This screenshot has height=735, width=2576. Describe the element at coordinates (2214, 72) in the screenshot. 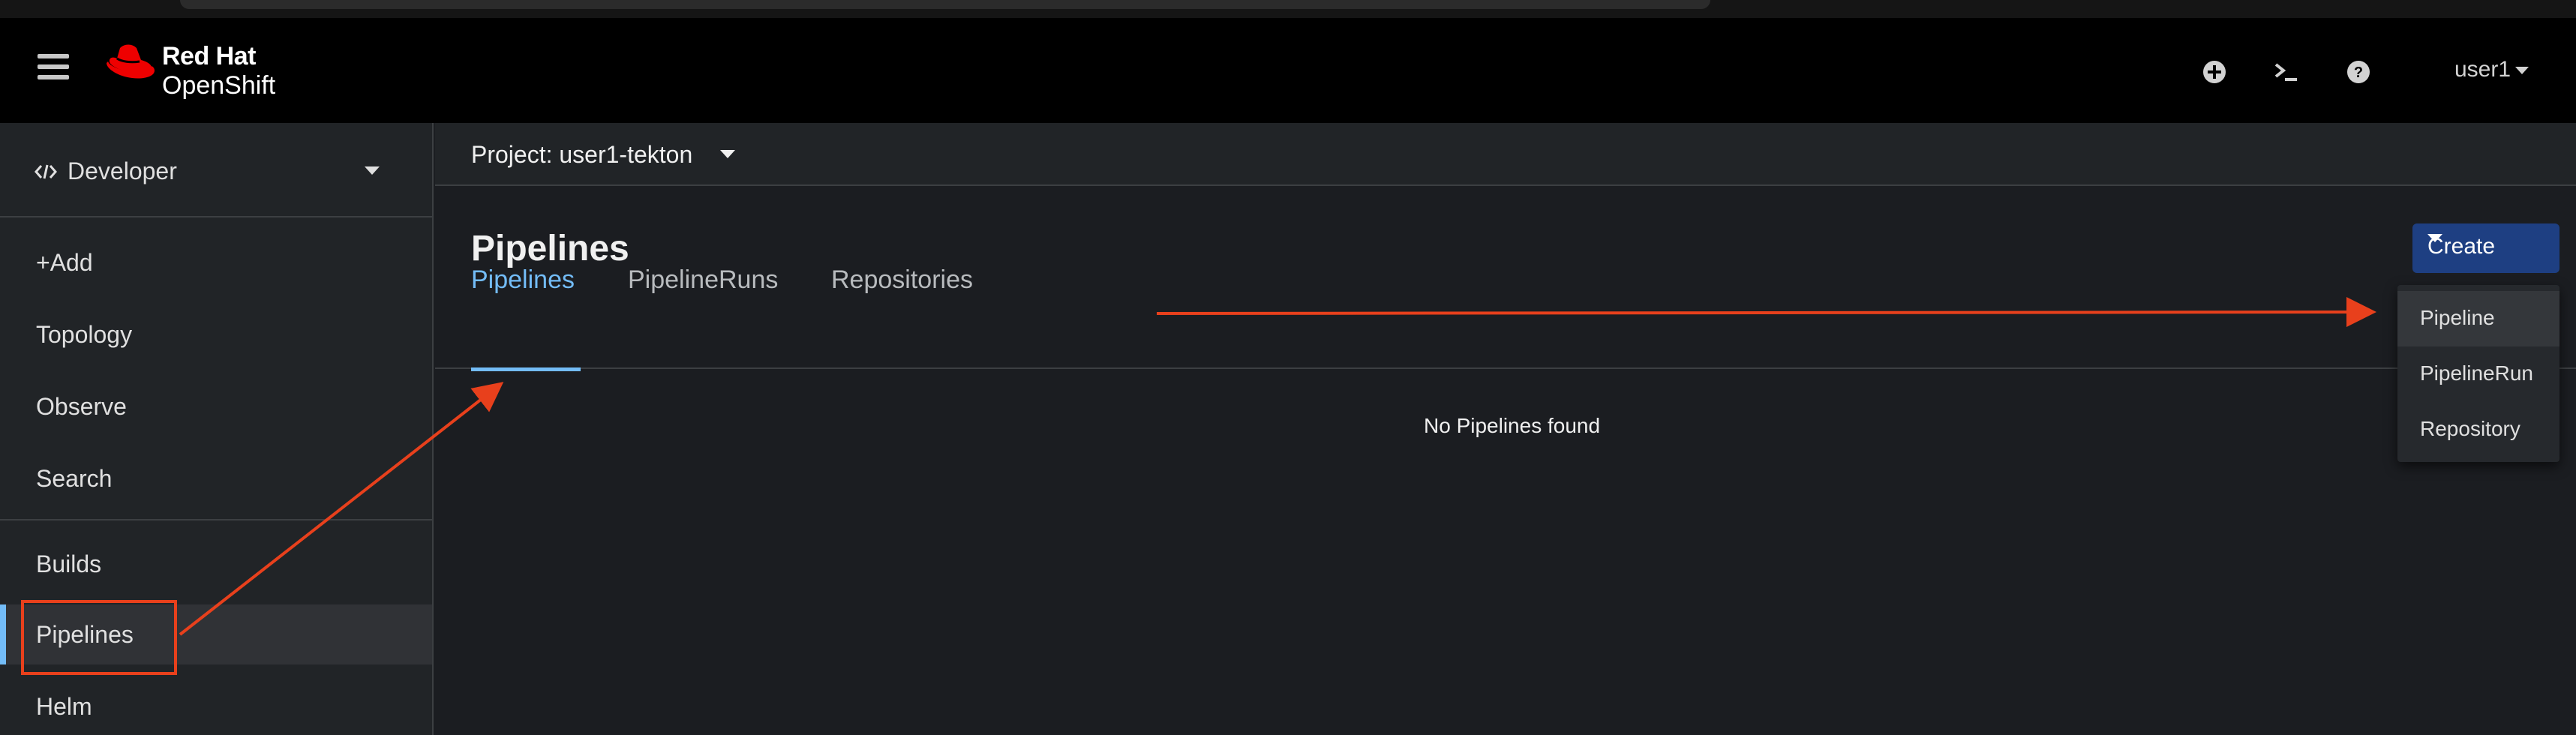

I see `add-icon` at that location.